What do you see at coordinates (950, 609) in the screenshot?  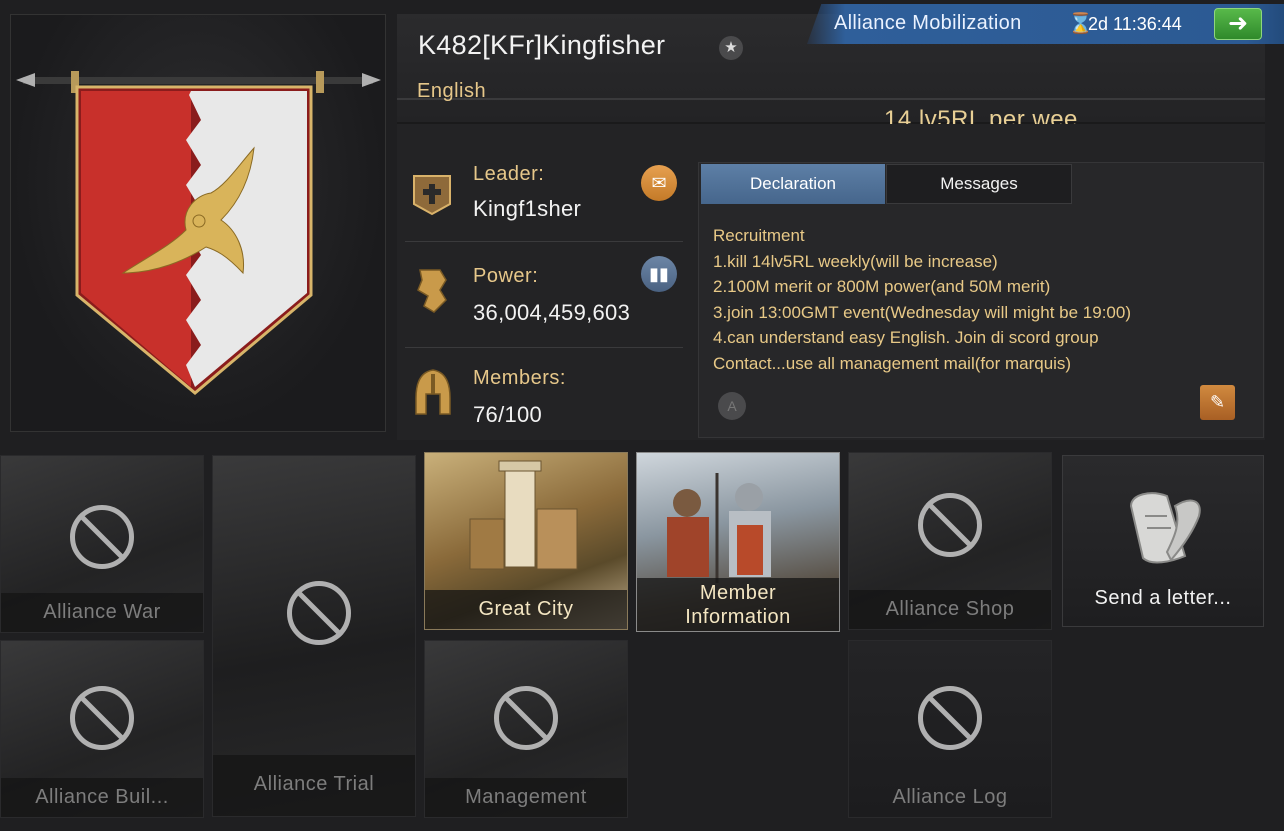 I see `tile-label: Alliance Shop` at bounding box center [950, 609].